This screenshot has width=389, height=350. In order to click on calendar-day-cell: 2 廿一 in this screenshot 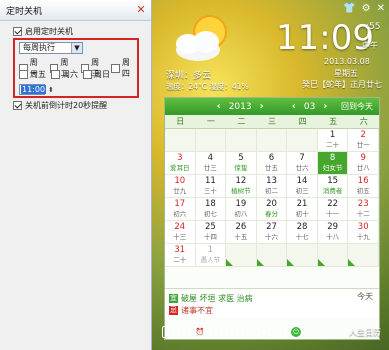, I will do `click(363, 140)`.